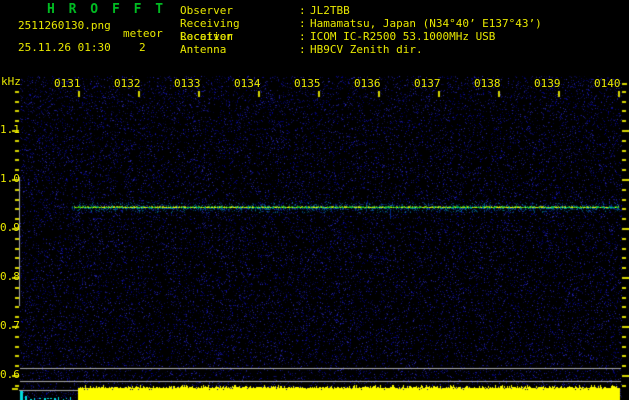 Image resolution: width=629 pixels, height=400 pixels. Describe the element at coordinates (11, 81) in the screenshot. I see `freq-axis-unit: kHz` at that location.